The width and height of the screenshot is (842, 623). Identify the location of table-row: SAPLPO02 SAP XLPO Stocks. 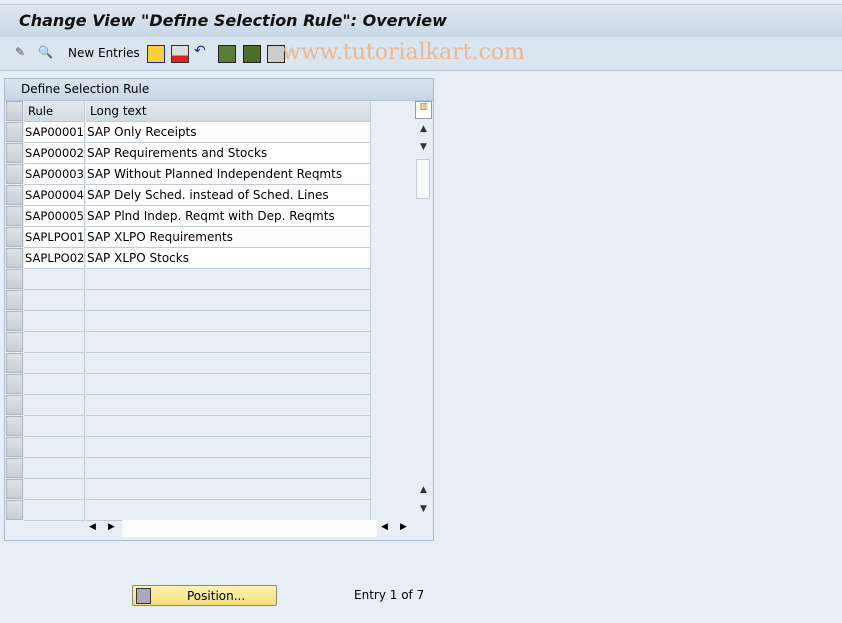
(189, 258).